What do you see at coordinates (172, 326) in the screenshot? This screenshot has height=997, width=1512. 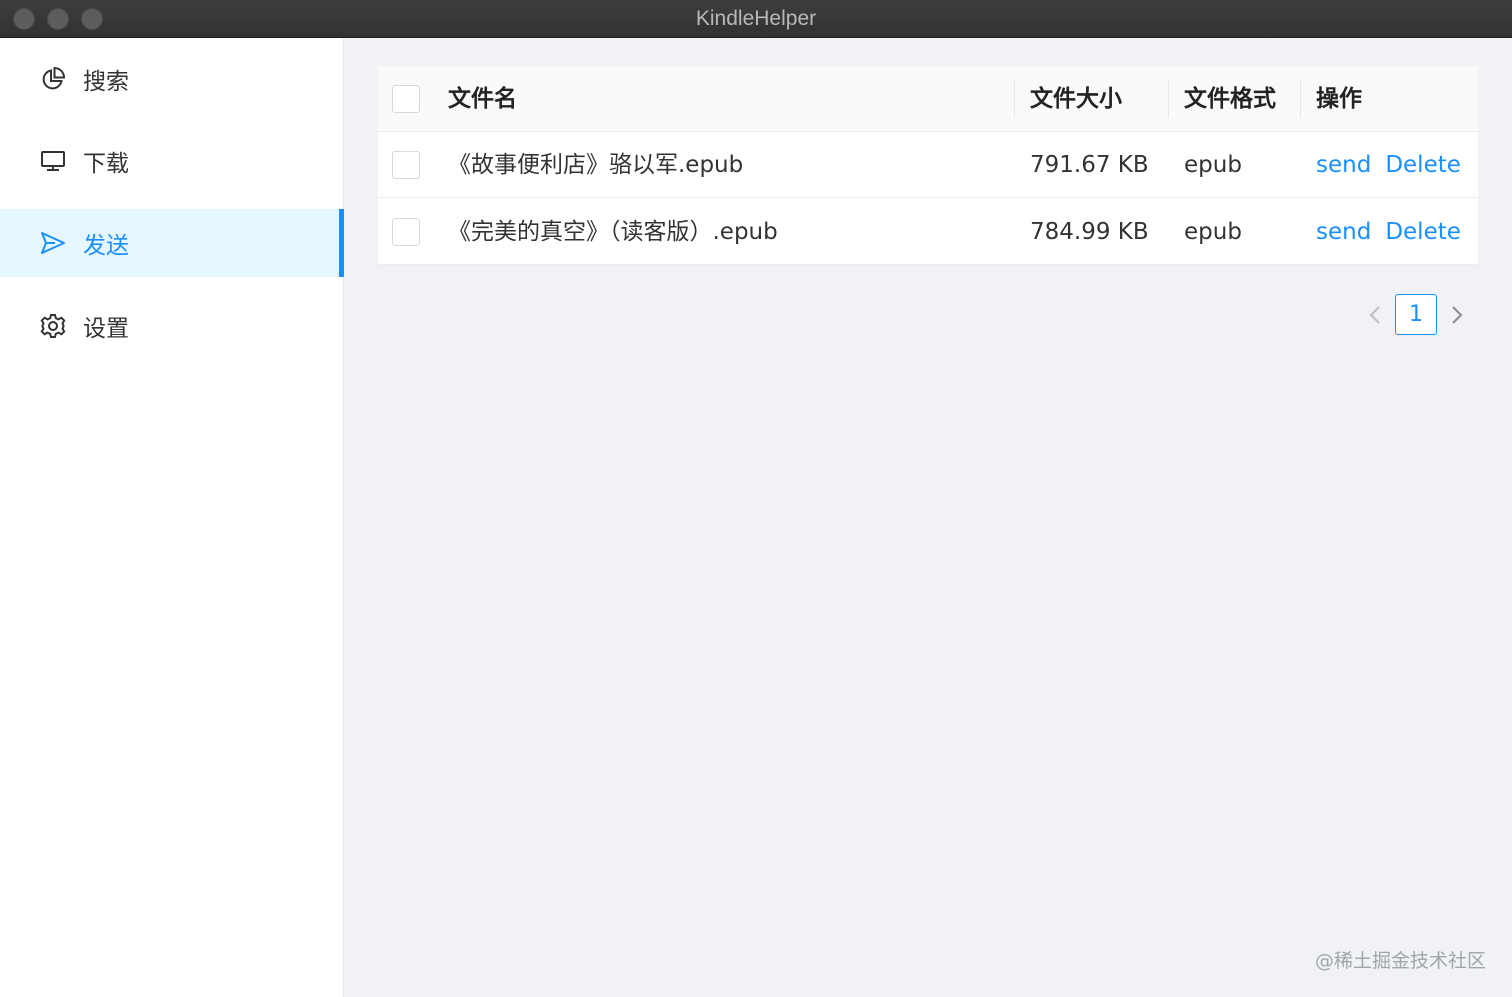 I see `sidebar-item-settings: 设置` at bounding box center [172, 326].